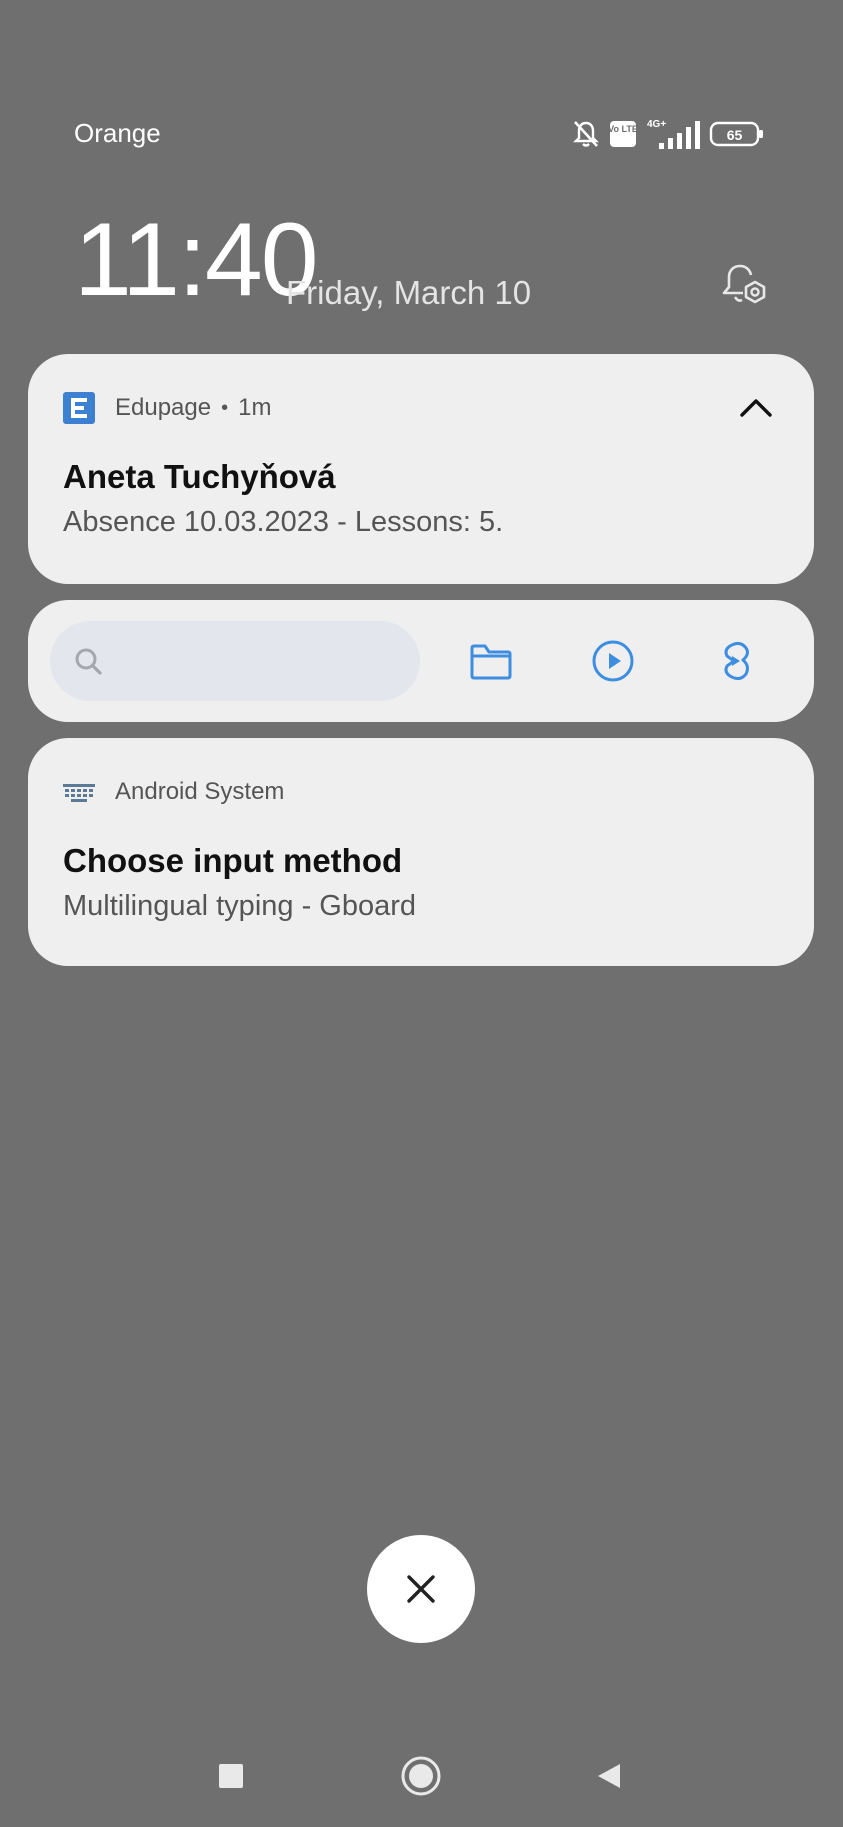 The image size is (843, 1827). I want to click on video-icon, so click(613, 661).